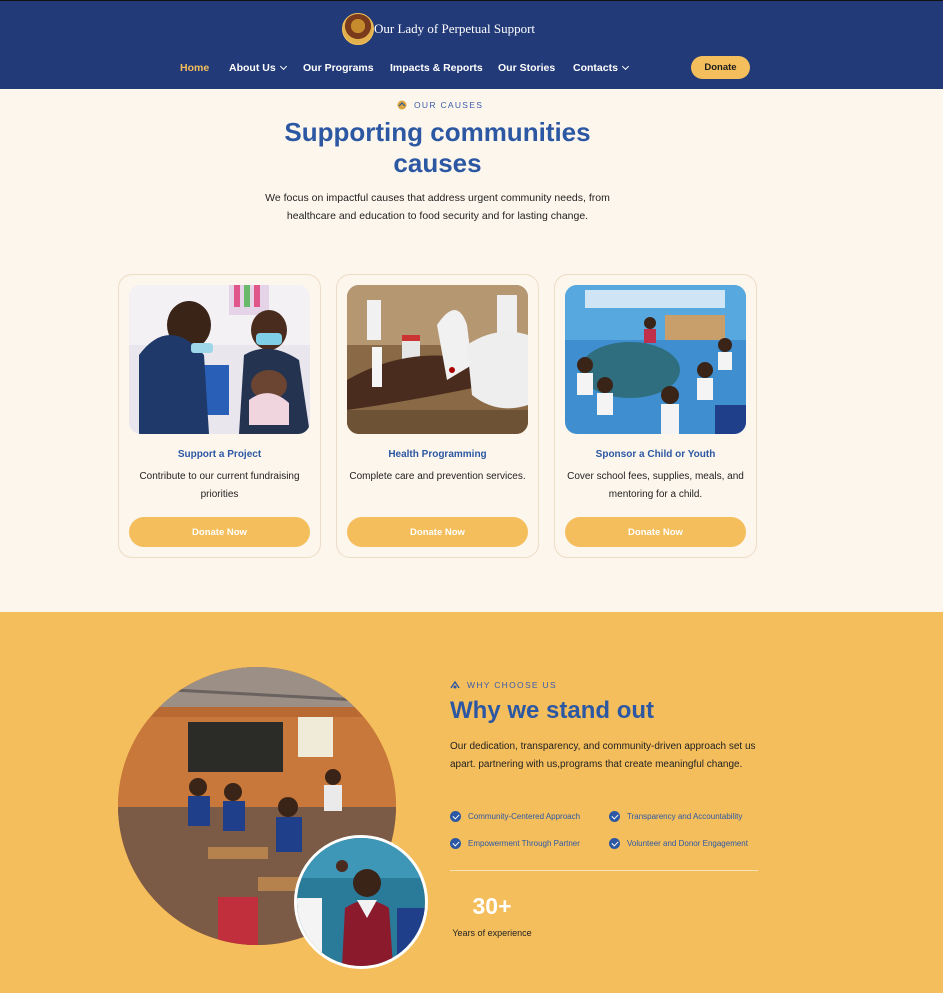 Image resolution: width=943 pixels, height=993 pixels. What do you see at coordinates (361, 902) in the screenshot?
I see `girl-photo-small` at bounding box center [361, 902].